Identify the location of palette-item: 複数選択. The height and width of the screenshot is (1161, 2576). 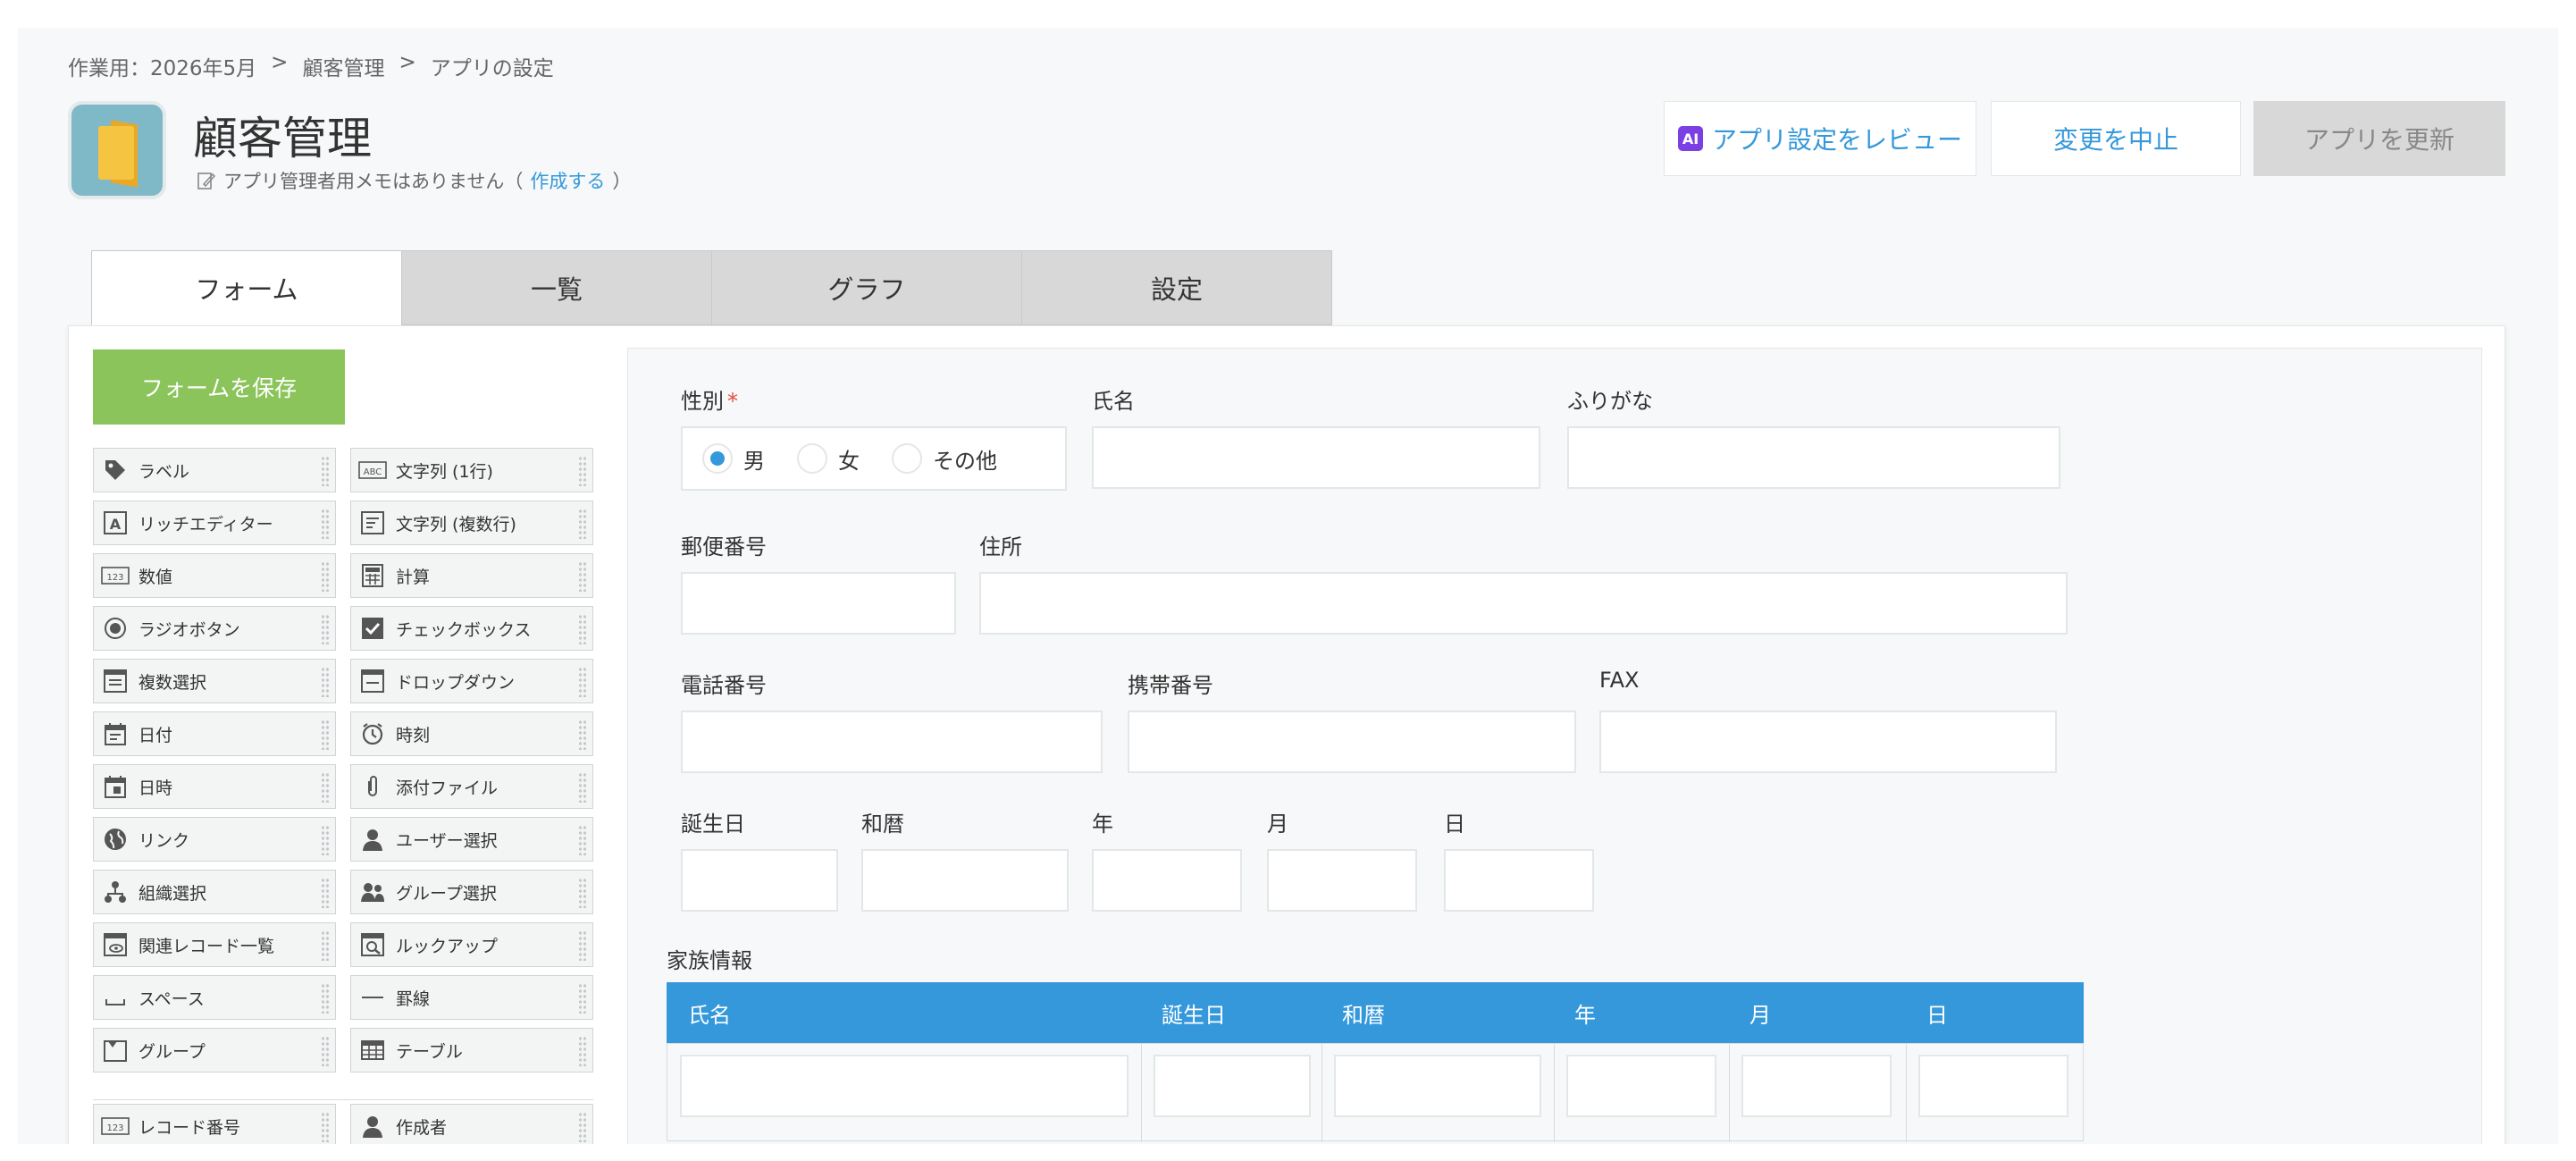
(214, 681).